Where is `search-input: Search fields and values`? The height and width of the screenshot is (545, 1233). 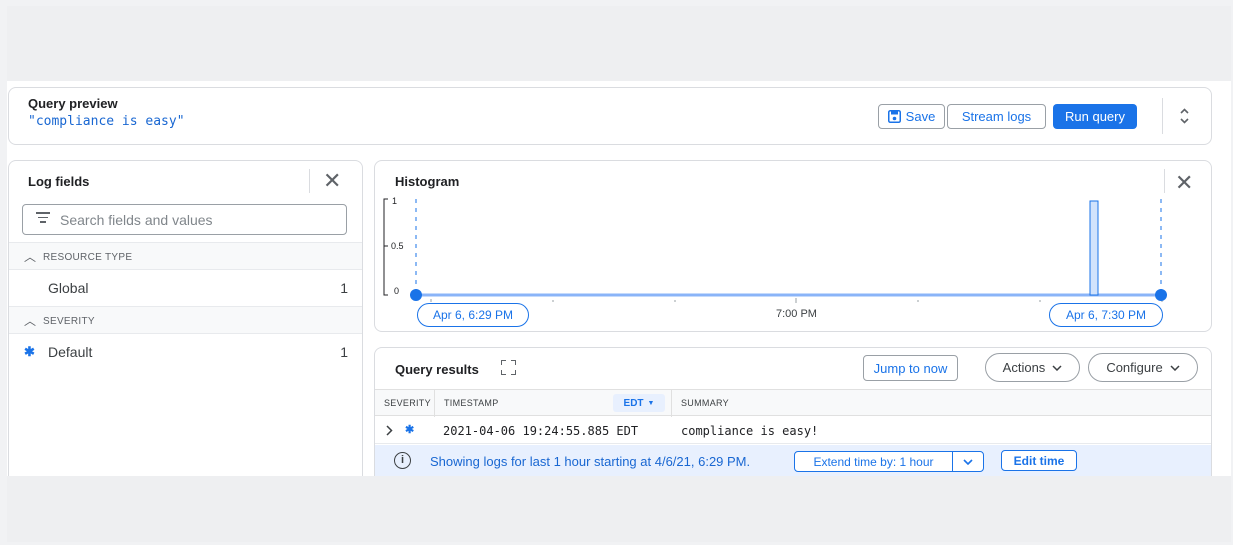 search-input: Search fields and values is located at coordinates (184, 219).